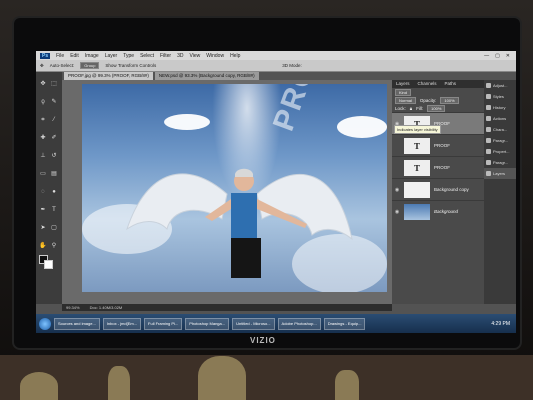 Image resolution: width=533 pixels, height=400 pixels. Describe the element at coordinates (195, 56) in the screenshot. I see `menu-view: View` at that location.